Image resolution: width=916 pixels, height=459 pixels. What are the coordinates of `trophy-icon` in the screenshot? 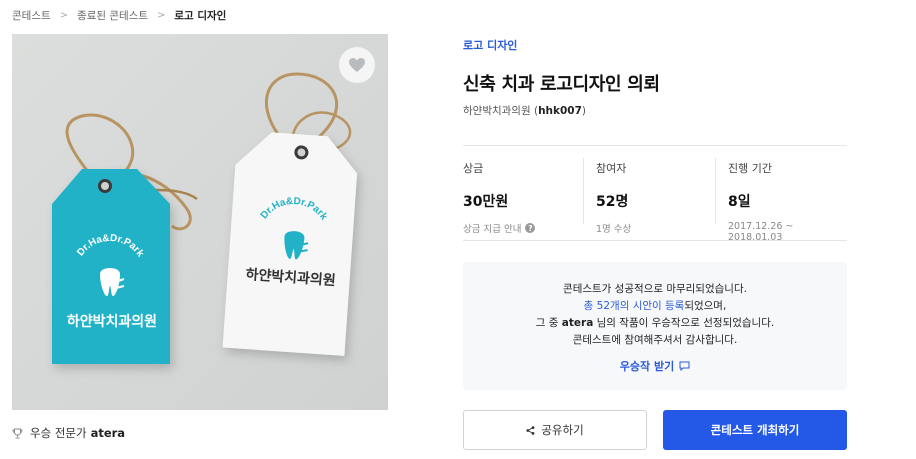 It's located at (17, 433).